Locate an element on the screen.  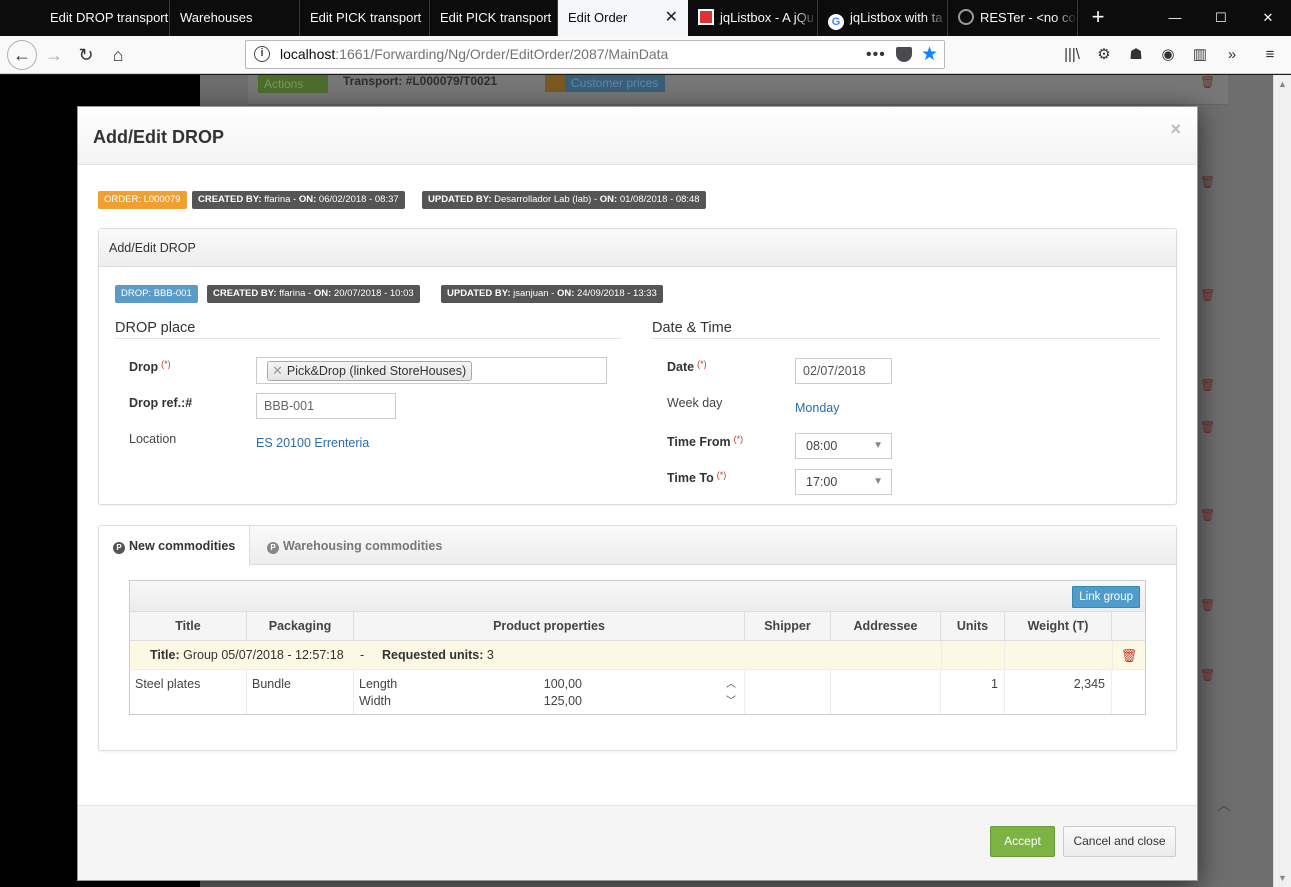
scroll-down-icon: ▼ is located at coordinates (1282, 878).